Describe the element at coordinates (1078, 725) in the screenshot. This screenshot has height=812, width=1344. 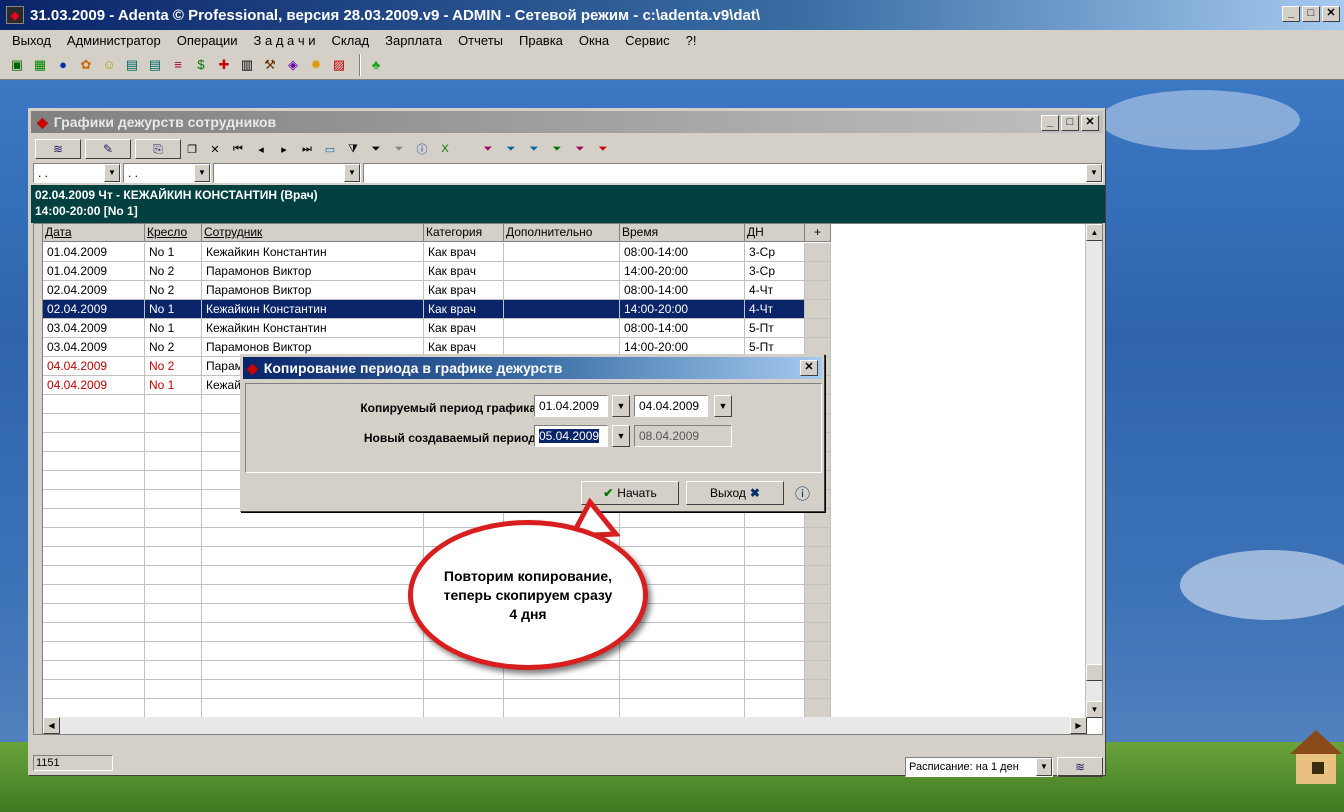
I see `scroll-right-icon: ▶` at that location.